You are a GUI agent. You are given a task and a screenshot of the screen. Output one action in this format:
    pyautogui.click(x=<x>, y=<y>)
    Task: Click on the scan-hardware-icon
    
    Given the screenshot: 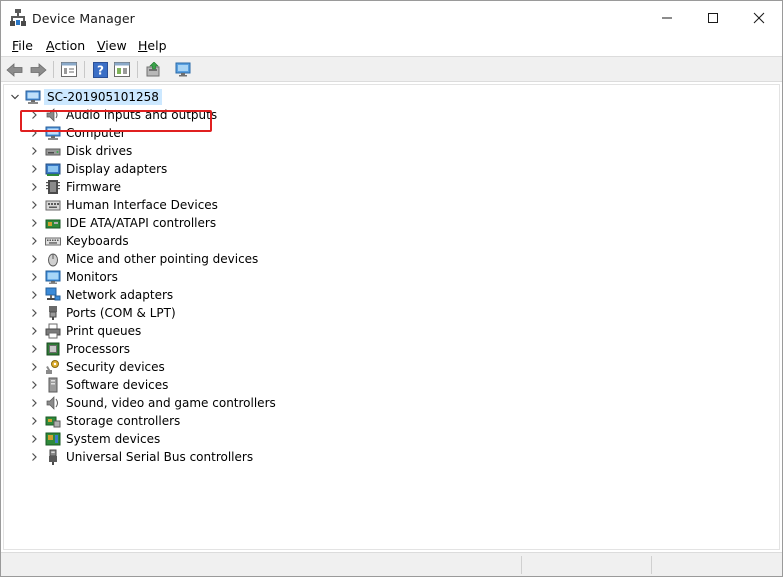 What is the action you would take?
    pyautogui.click(x=183, y=69)
    